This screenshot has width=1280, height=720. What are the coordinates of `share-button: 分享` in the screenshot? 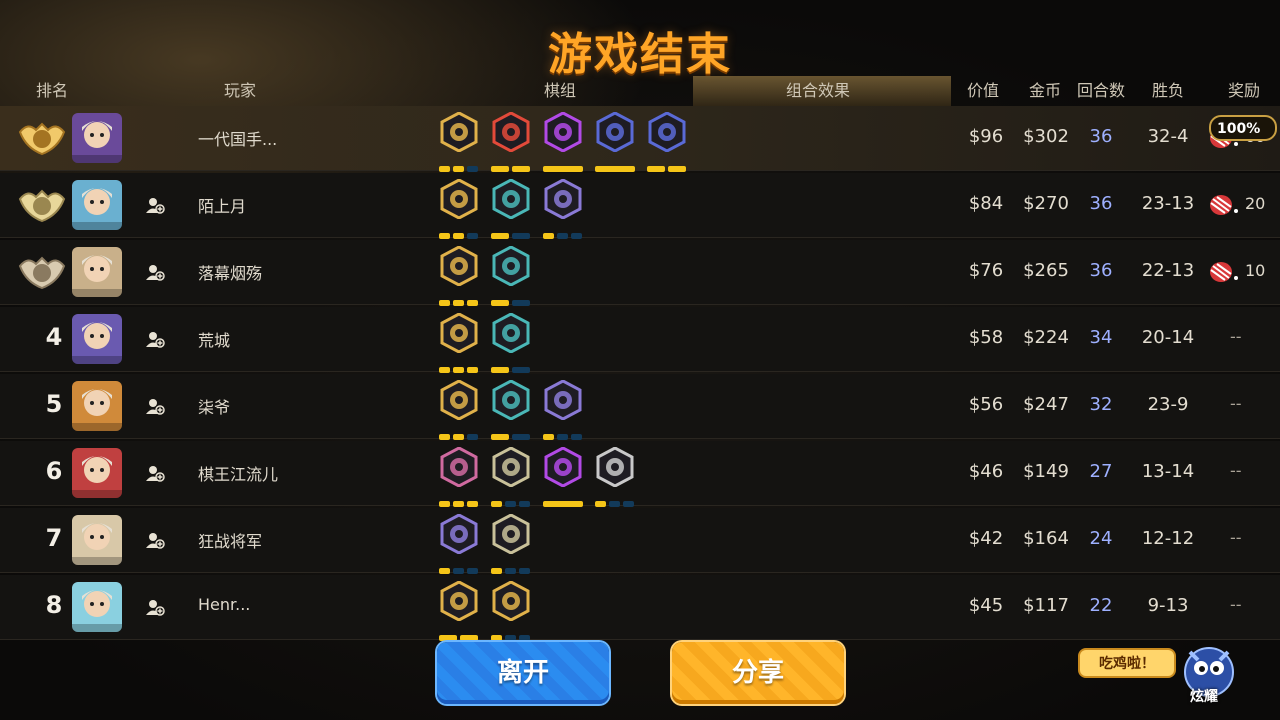 It's located at (758, 673).